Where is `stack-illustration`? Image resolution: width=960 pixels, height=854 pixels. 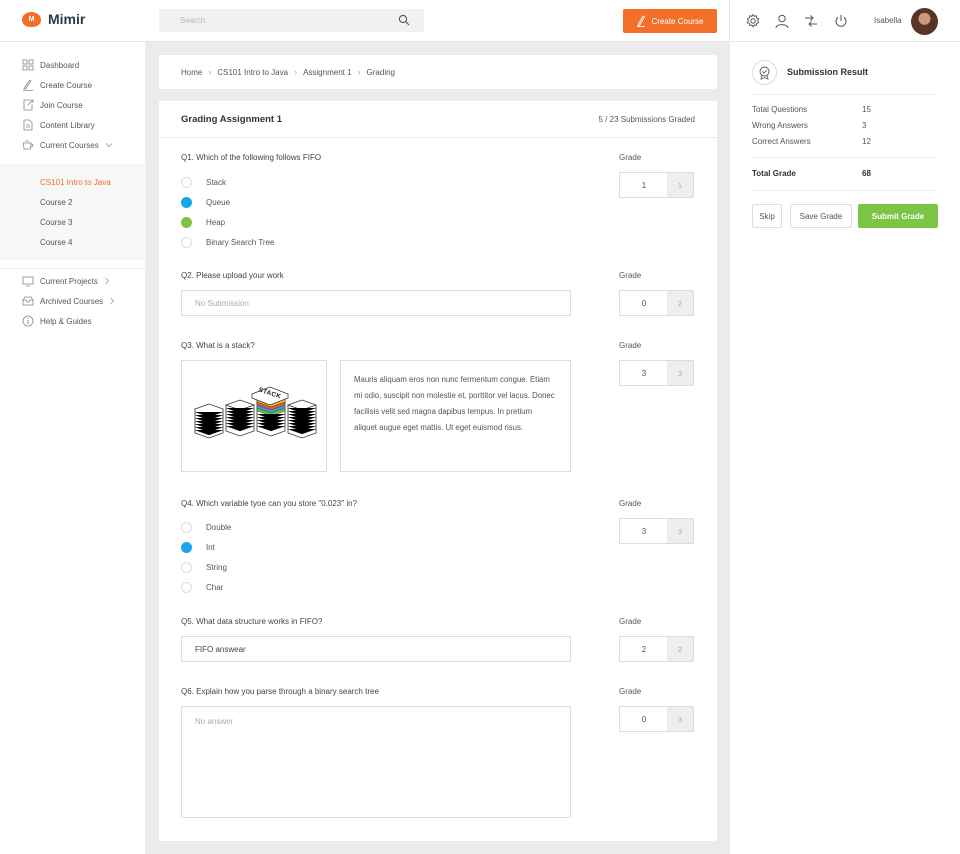
stack-illustration is located at coordinates (255, 412).